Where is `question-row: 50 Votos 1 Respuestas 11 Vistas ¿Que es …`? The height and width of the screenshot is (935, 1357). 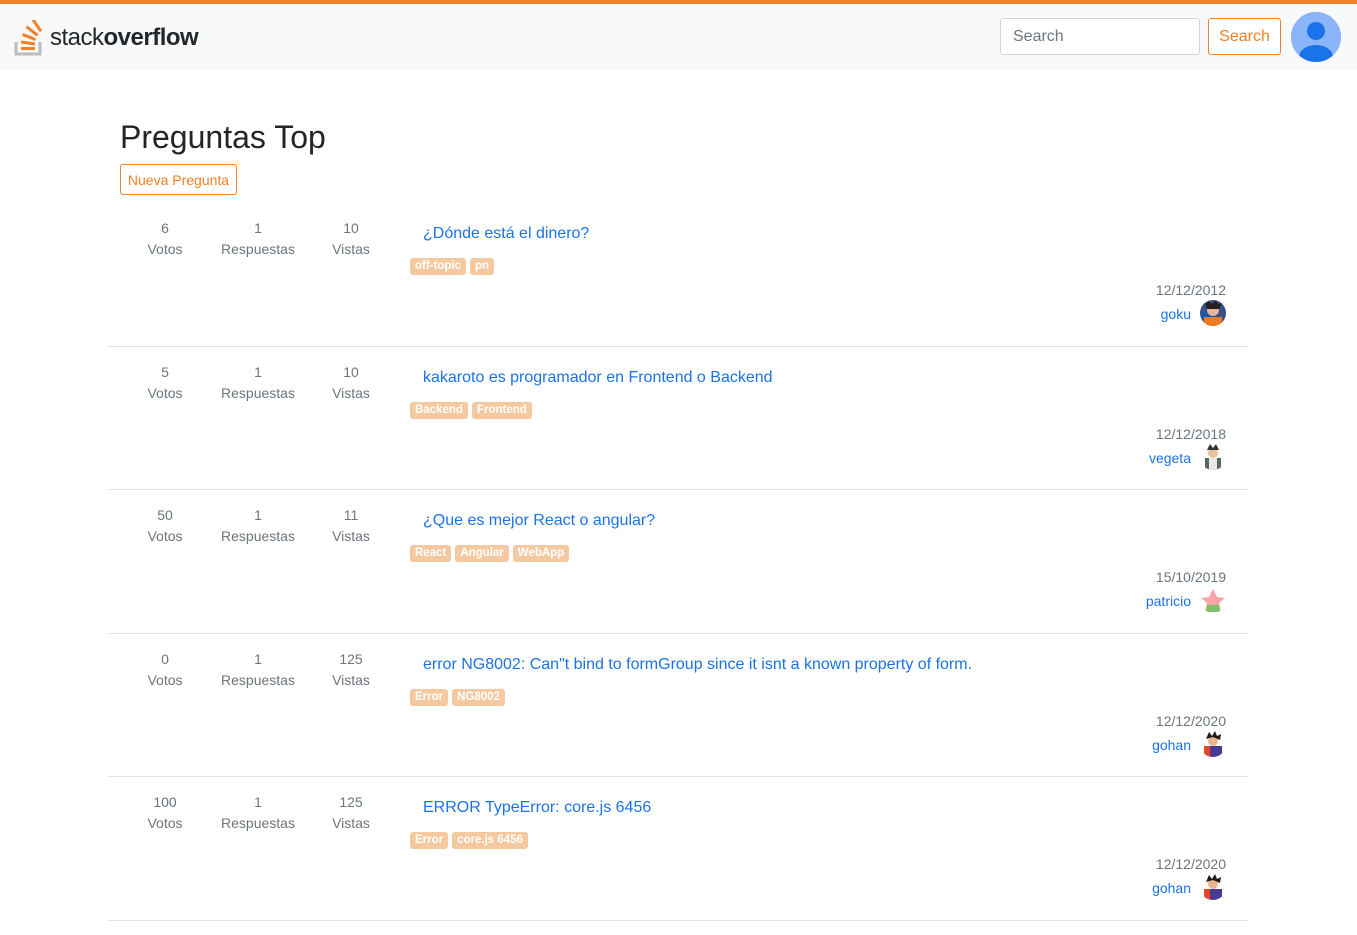
question-row: 50 Votos 1 Respuestas 11 Vistas ¿Que es … is located at coordinates (678, 562).